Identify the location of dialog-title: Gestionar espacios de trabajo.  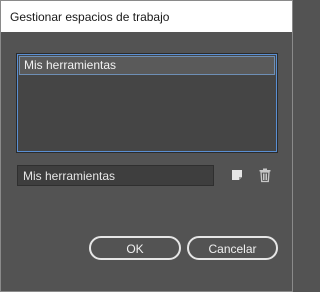
(90, 17).